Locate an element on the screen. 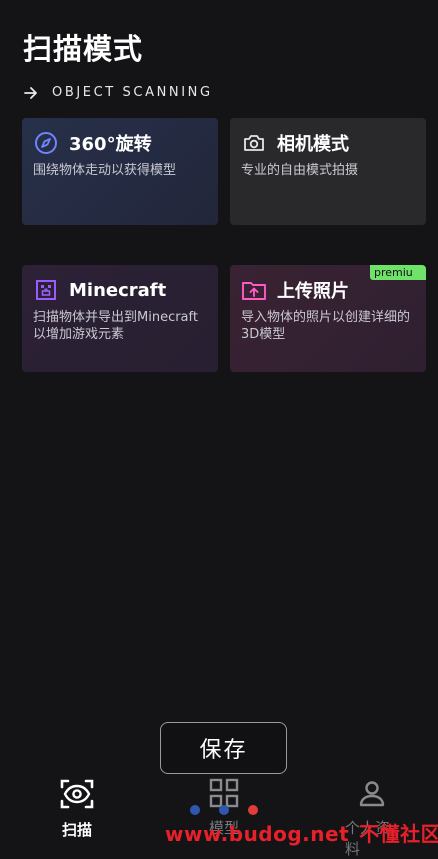 Image resolution: width=438 pixels, height=859 pixels. premium-badge: premiu is located at coordinates (398, 272).